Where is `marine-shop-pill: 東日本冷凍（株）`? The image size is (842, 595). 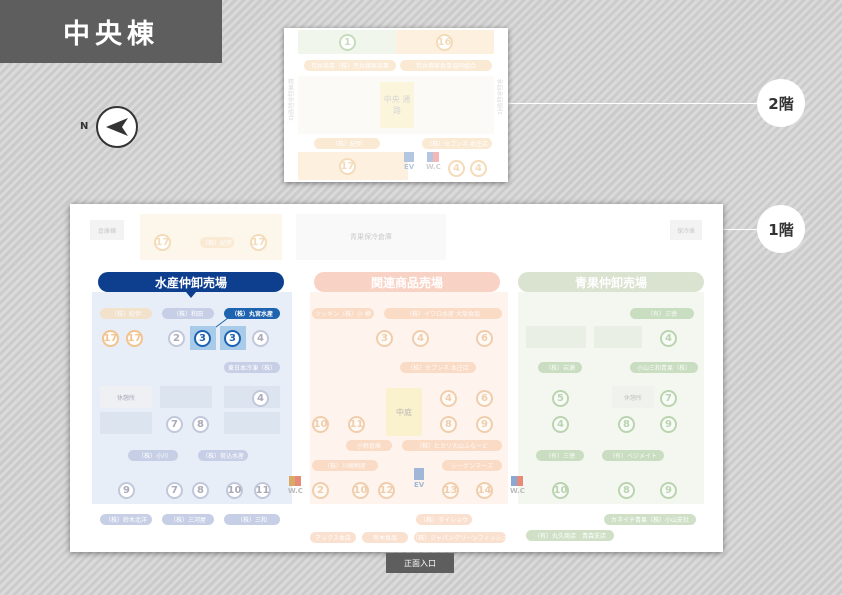 marine-shop-pill: 東日本冷凍（株） is located at coordinates (252, 367).